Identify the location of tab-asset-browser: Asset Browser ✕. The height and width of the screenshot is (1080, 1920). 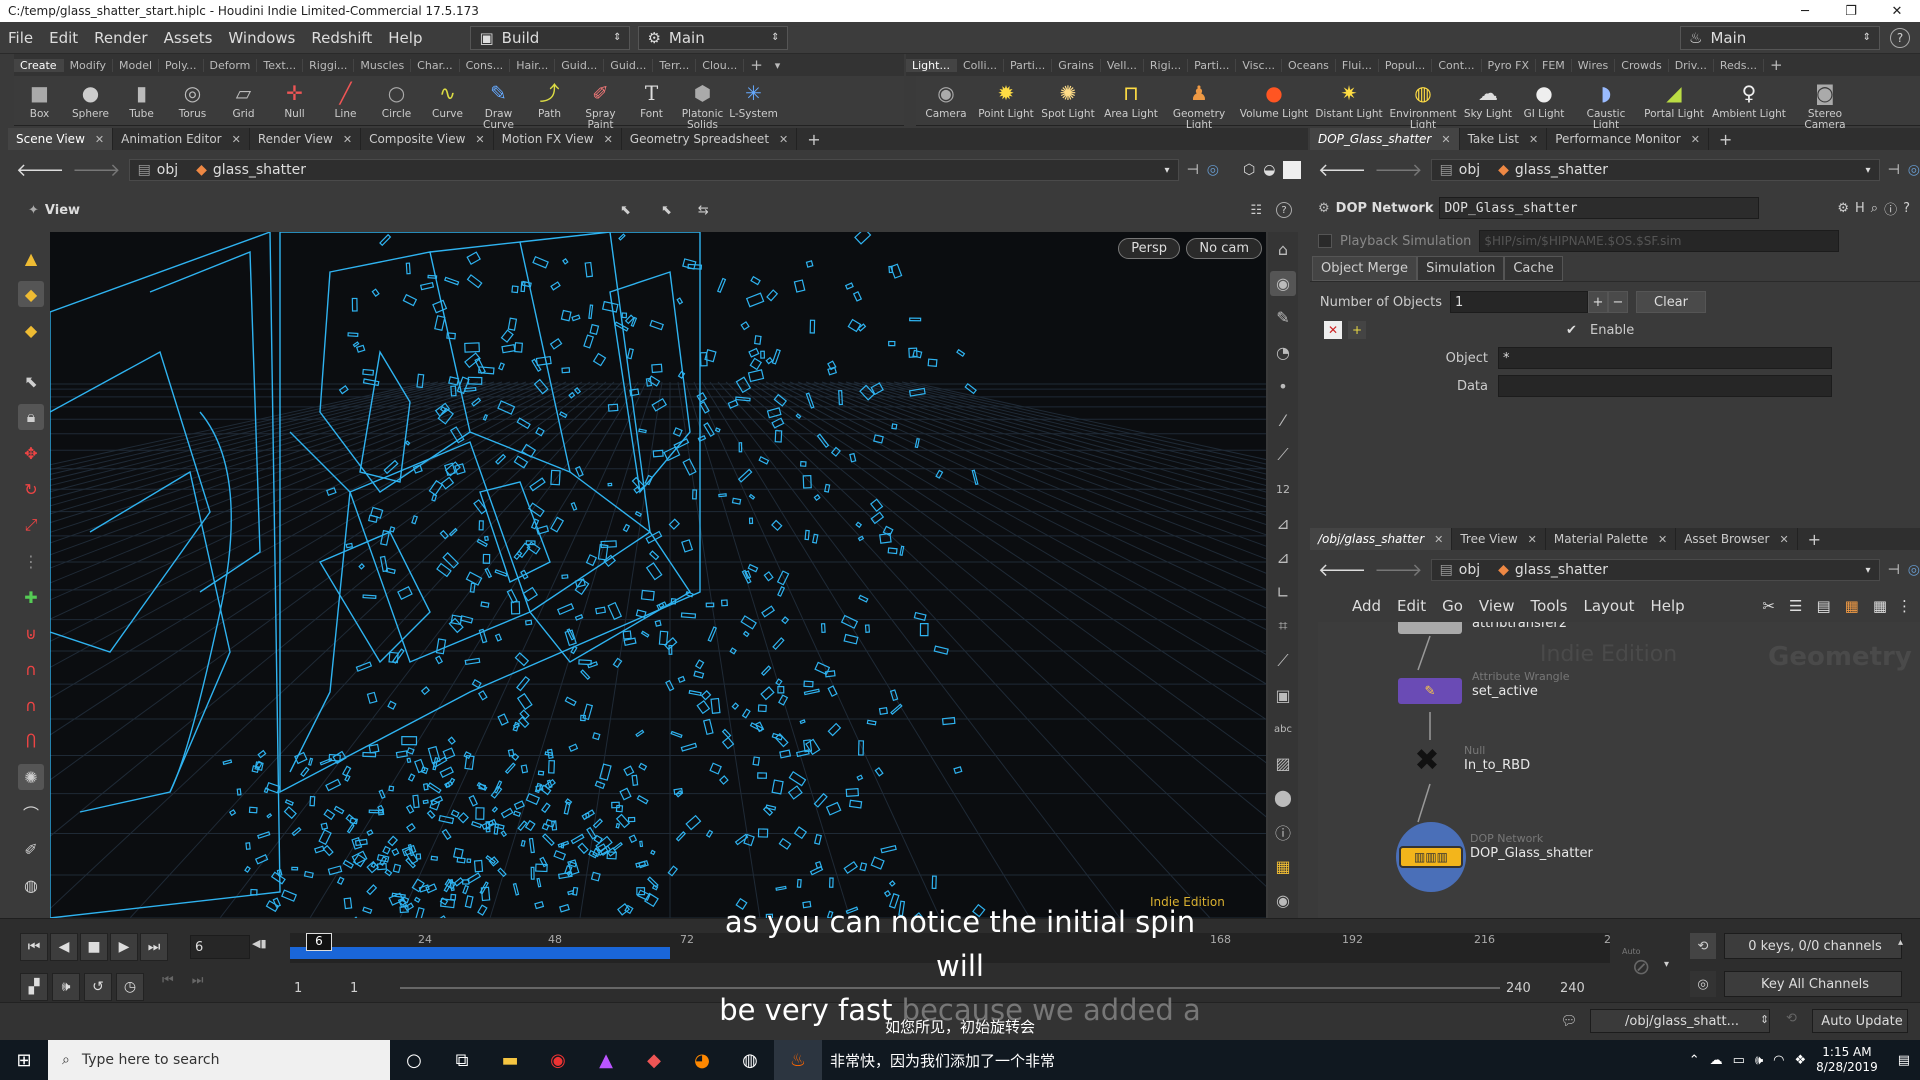
(1737, 539).